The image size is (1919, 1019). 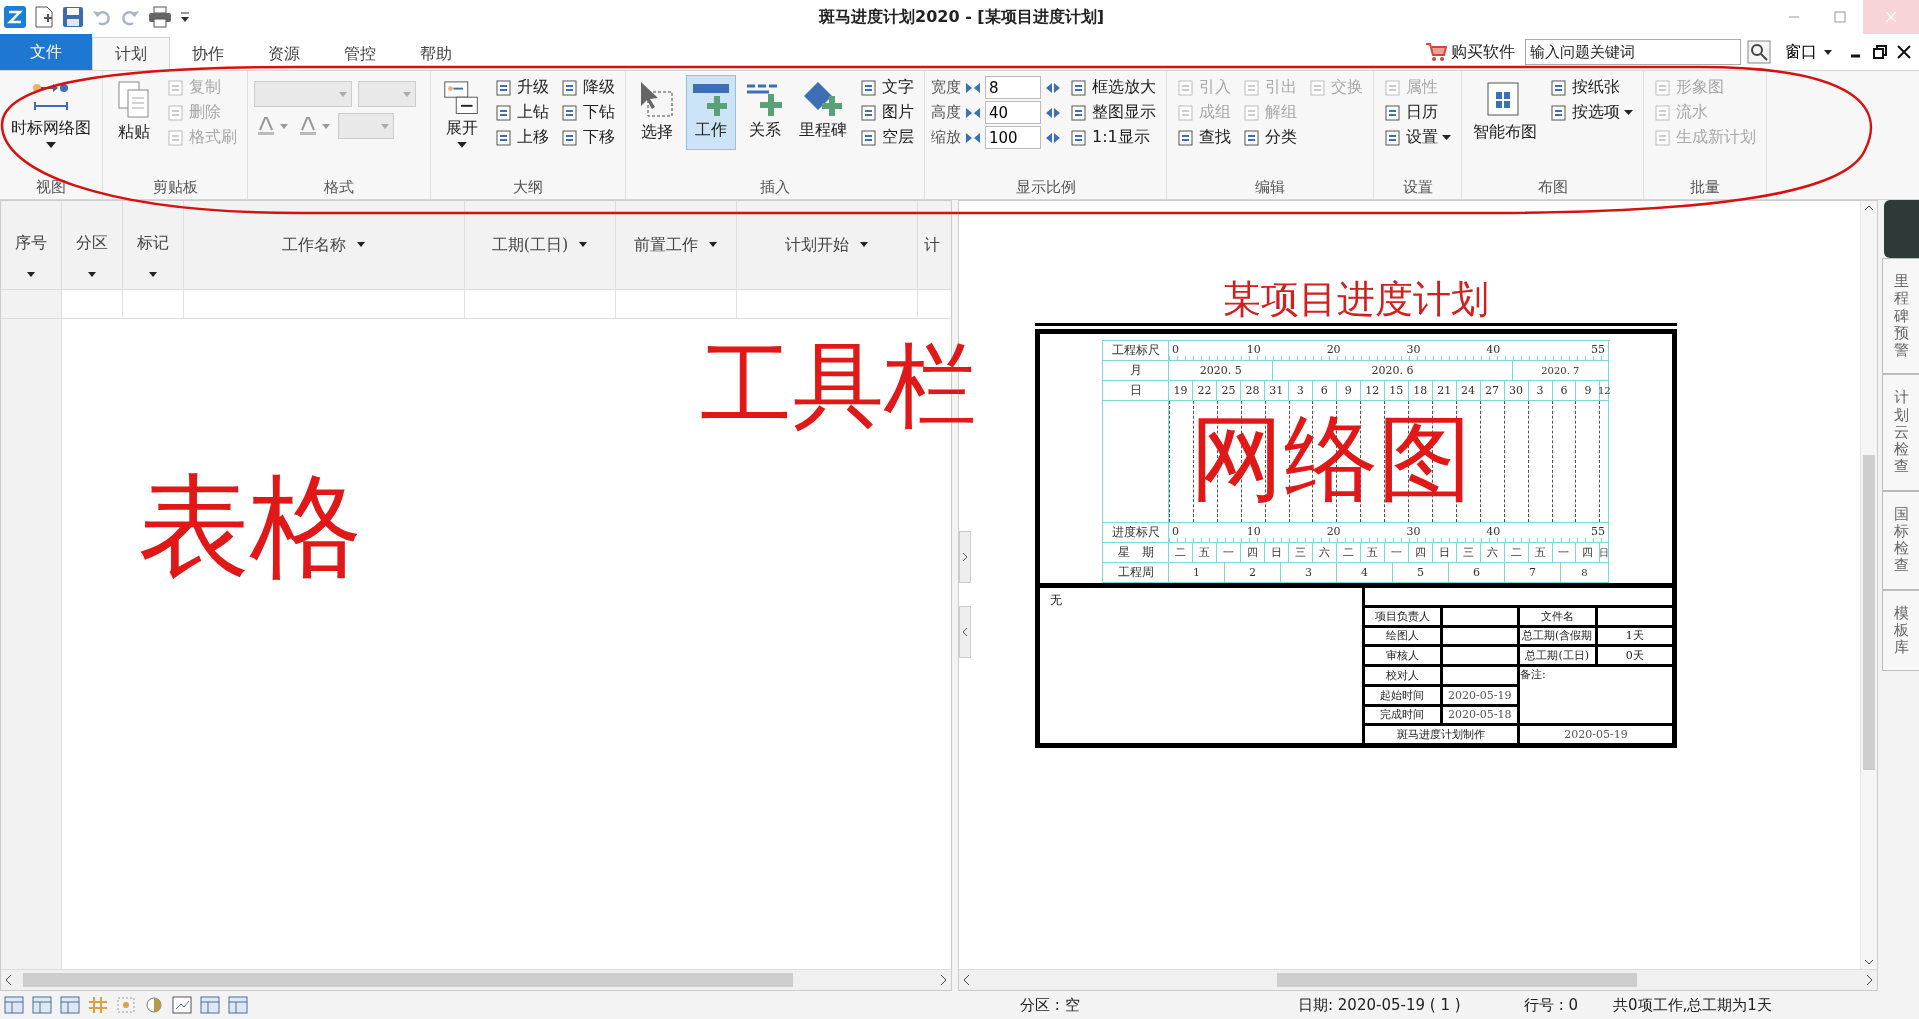 What do you see at coordinates (588, 87) in the screenshot?
I see `ribbon-button: 降级` at bounding box center [588, 87].